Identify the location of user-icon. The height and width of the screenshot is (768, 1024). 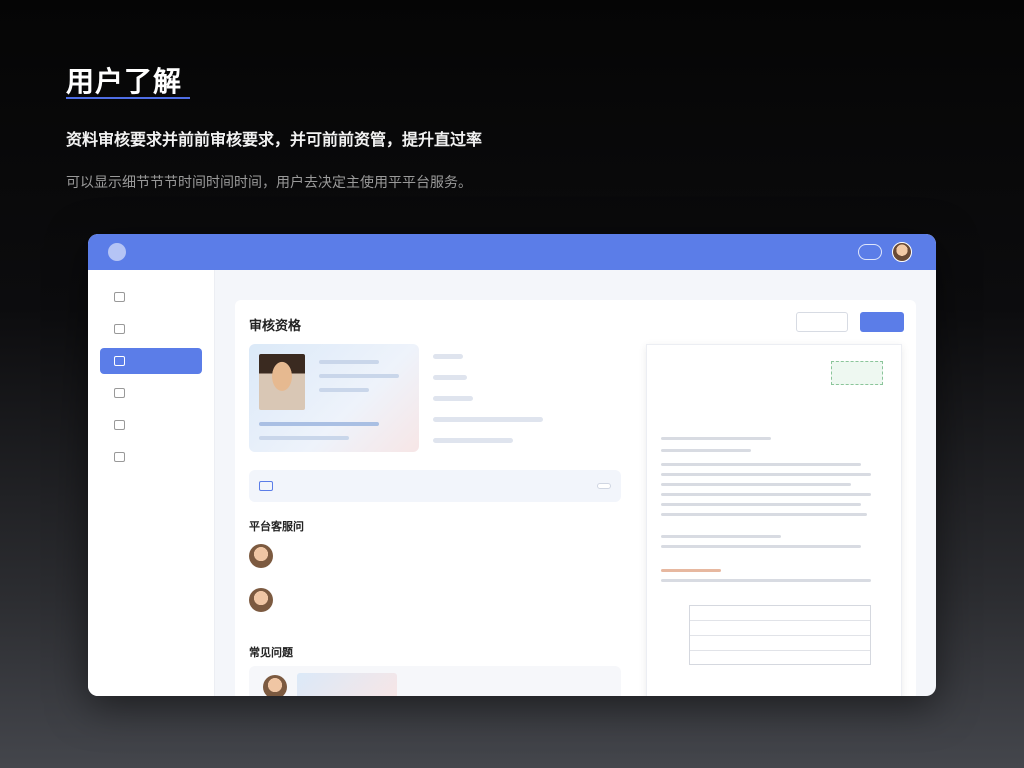
(119, 425).